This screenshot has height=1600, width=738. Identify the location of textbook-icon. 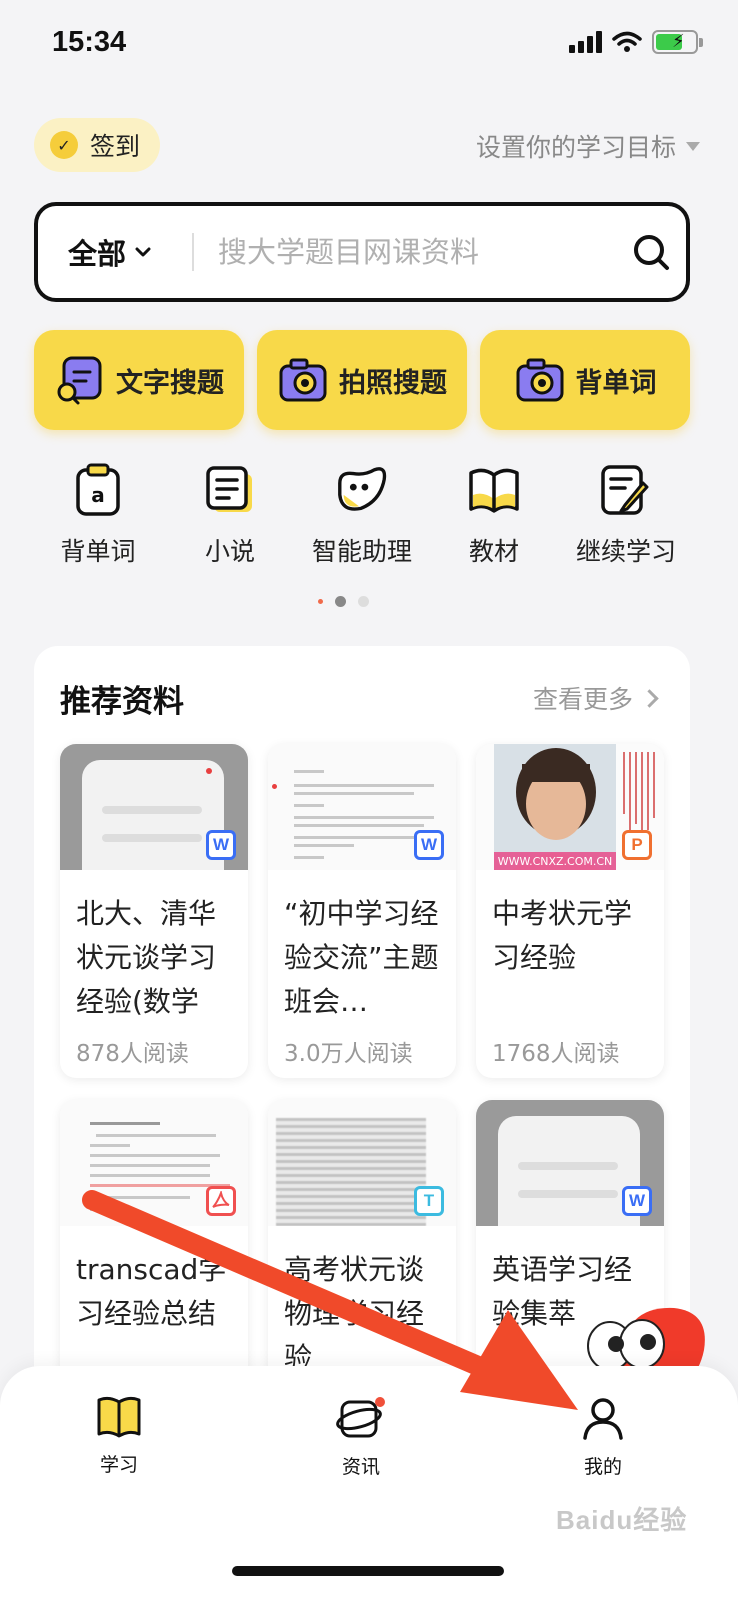
(494, 490).